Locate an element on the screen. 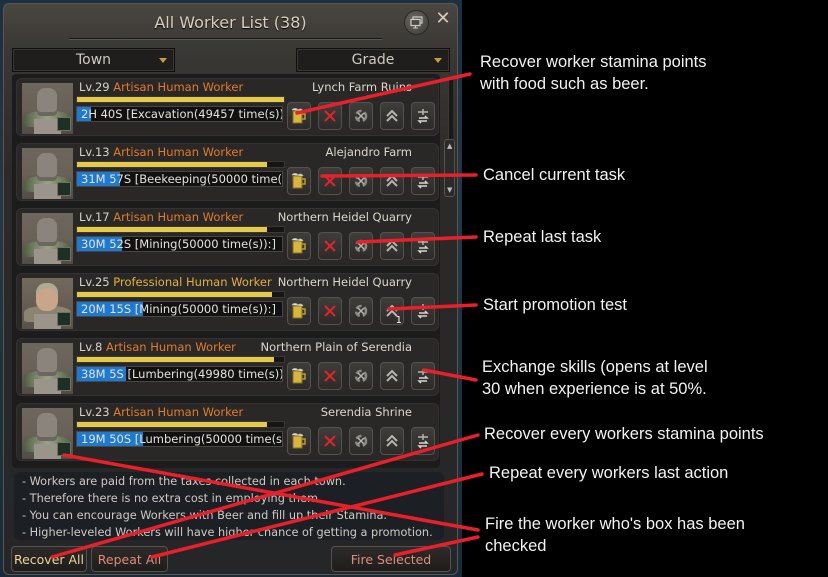 The width and height of the screenshot is (828, 577). repeat-all-label: Repeat All is located at coordinates (129, 559).